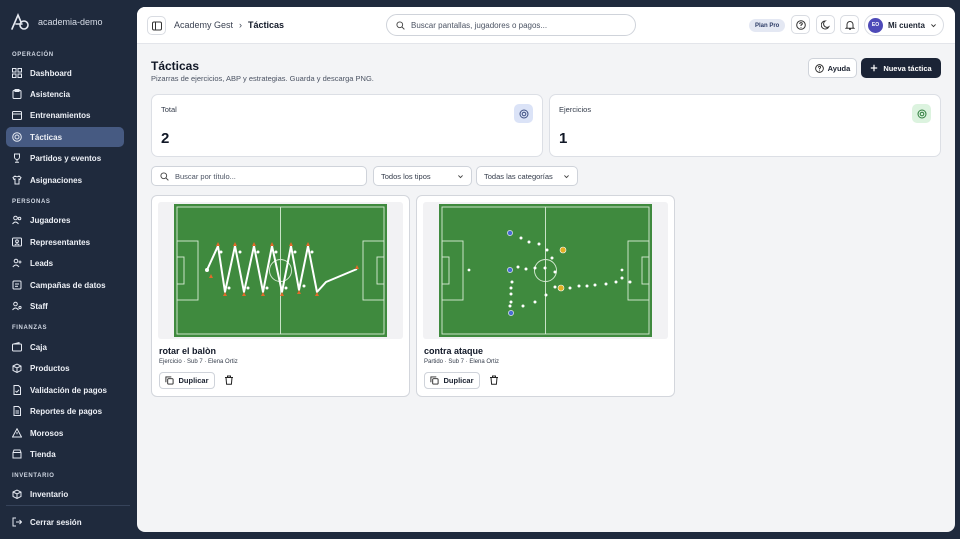 This screenshot has width=960, height=539. What do you see at coordinates (907, 68) in the screenshot?
I see `new-tactic-label: Nueva táctica` at bounding box center [907, 68].